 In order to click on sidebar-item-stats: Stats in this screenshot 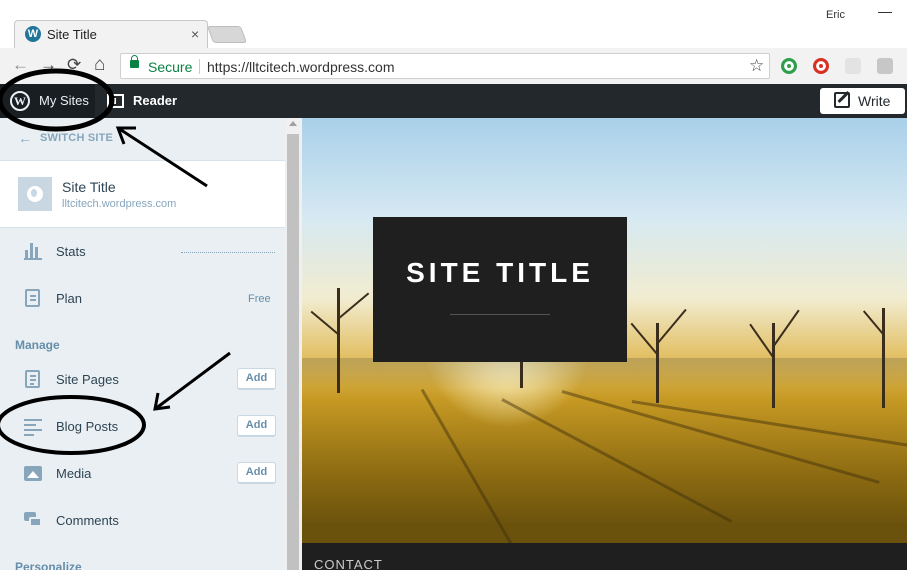, I will do `click(142, 252)`.